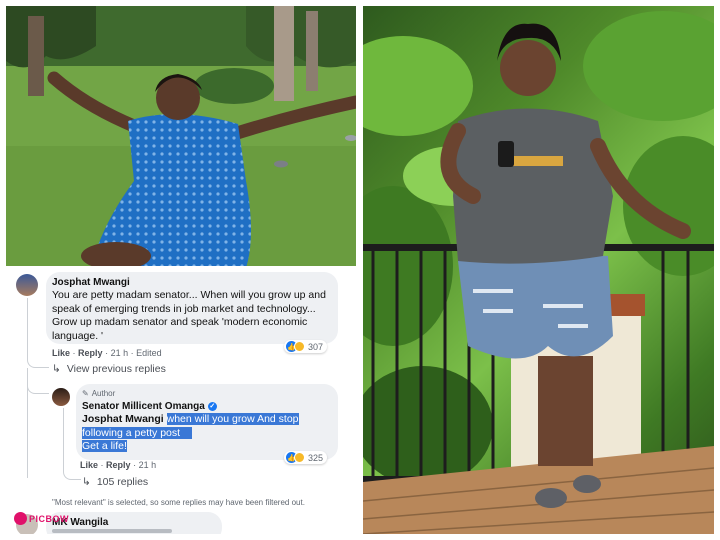 The image size is (720, 540). What do you see at coordinates (123, 419) in the screenshot?
I see `mention-link: Josphat Mwangi` at bounding box center [123, 419].